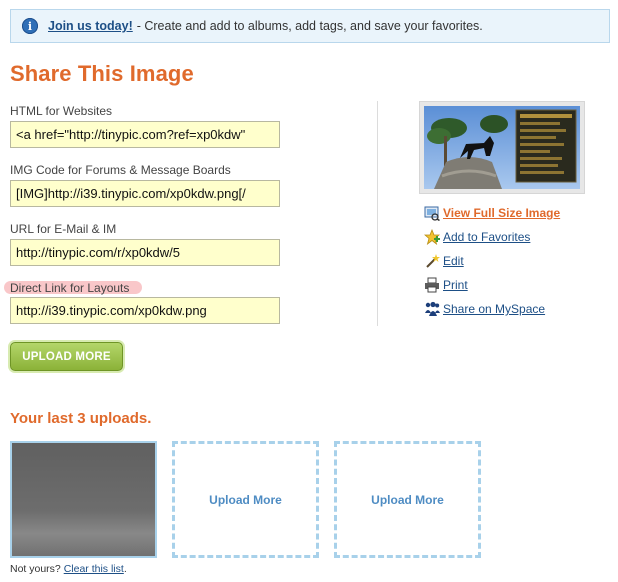 This screenshot has height=582, width=618. Describe the element at coordinates (432, 213) in the screenshot. I see `view-image-icon` at that location.